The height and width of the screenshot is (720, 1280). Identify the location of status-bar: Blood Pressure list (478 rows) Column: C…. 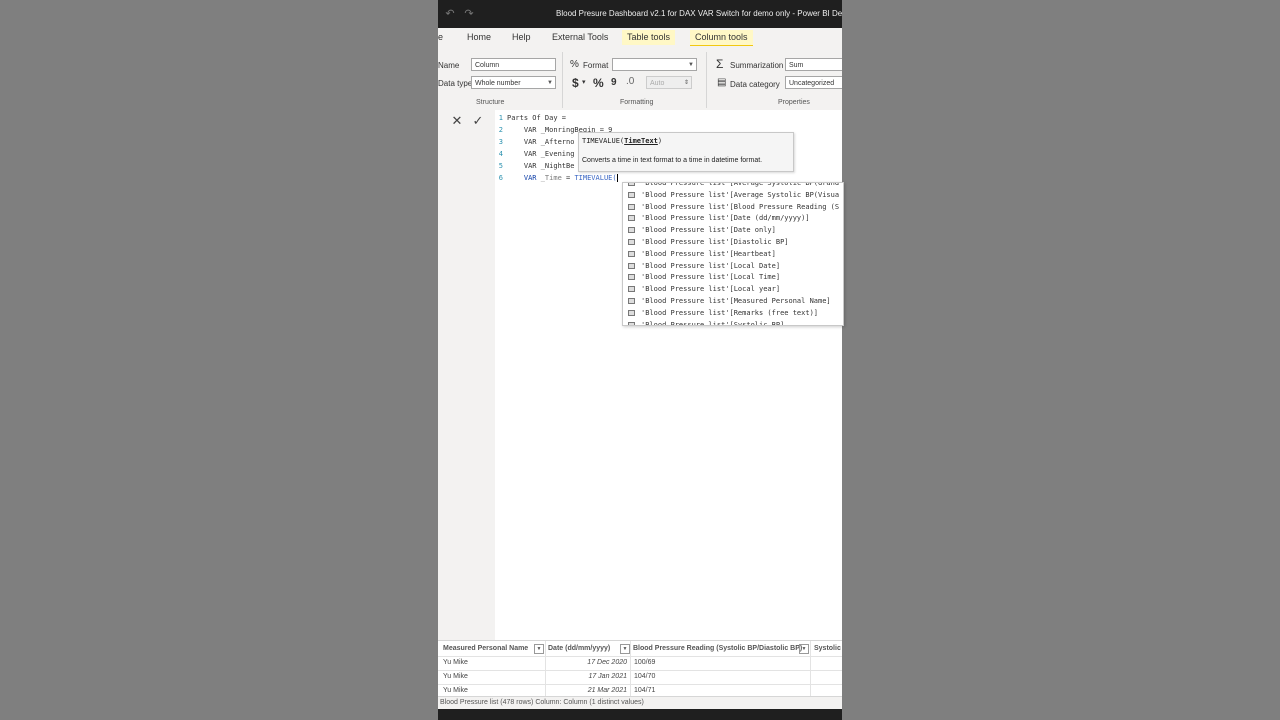
(640, 702).